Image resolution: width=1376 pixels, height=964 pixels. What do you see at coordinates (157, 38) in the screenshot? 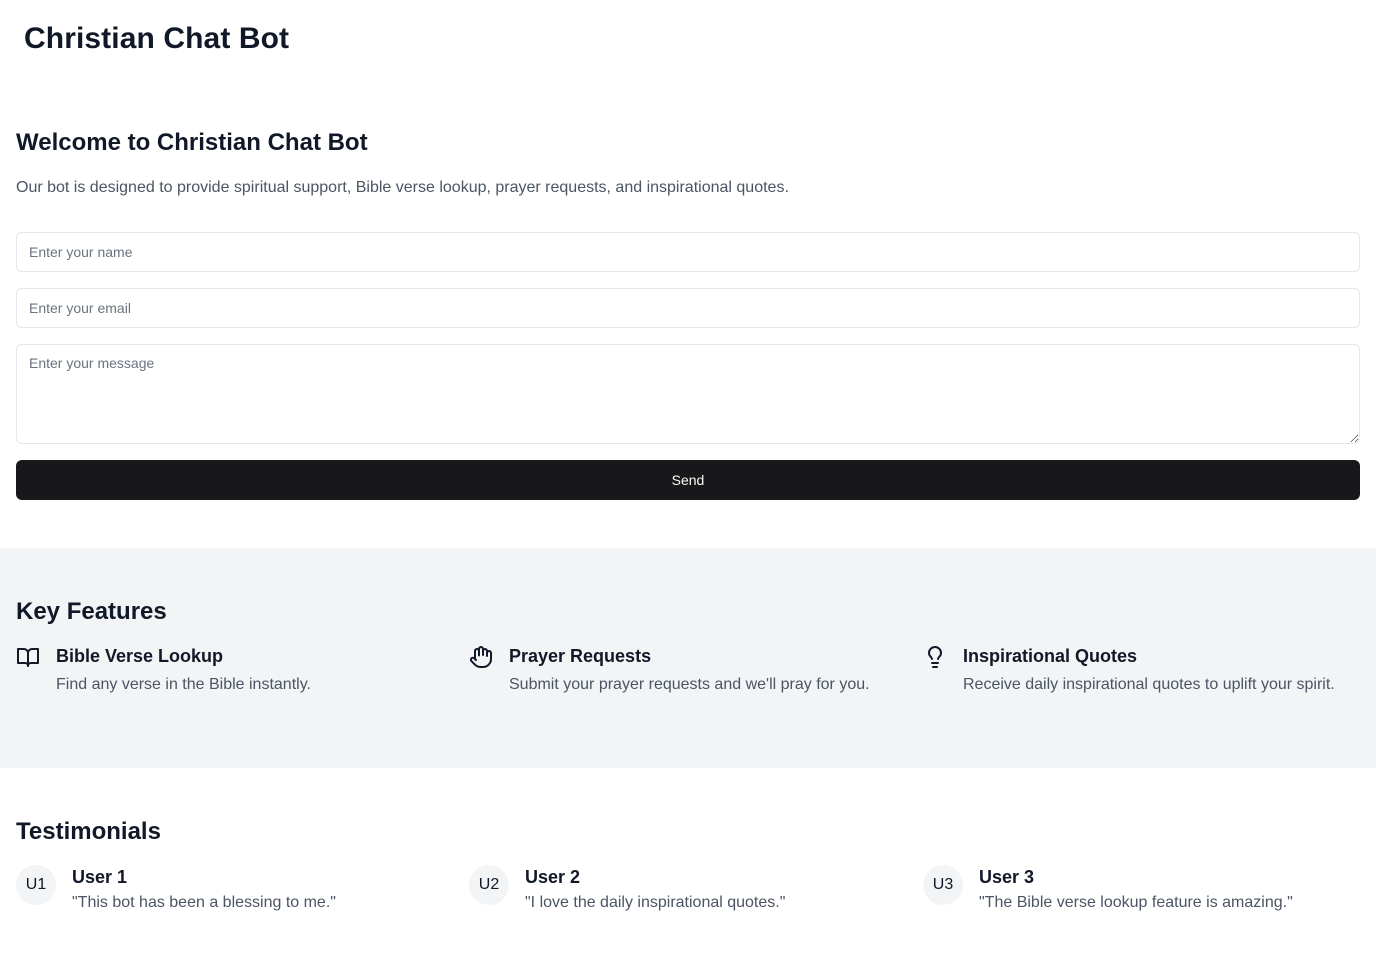
I see `brand-title: Christian Chat Bot` at bounding box center [157, 38].